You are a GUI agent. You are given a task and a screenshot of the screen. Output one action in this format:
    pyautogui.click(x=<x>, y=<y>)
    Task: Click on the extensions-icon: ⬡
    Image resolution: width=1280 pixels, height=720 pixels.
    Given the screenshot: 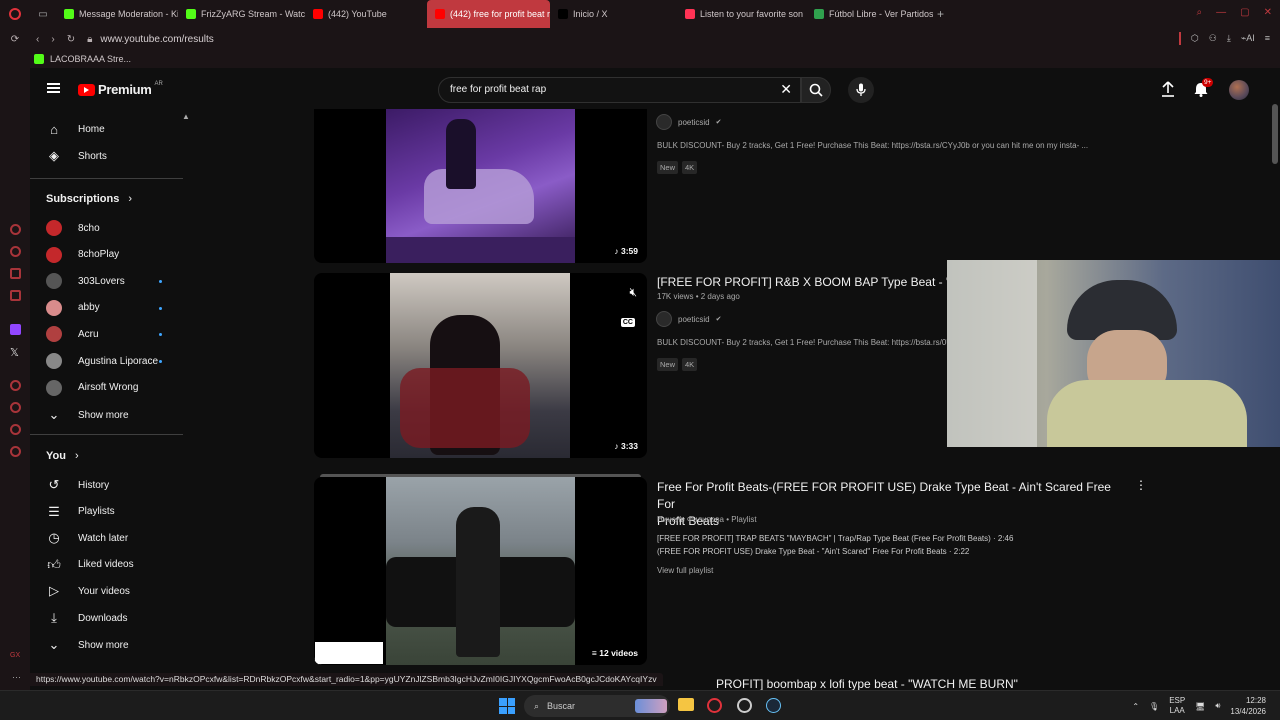 What is the action you would take?
    pyautogui.click(x=1195, y=39)
    